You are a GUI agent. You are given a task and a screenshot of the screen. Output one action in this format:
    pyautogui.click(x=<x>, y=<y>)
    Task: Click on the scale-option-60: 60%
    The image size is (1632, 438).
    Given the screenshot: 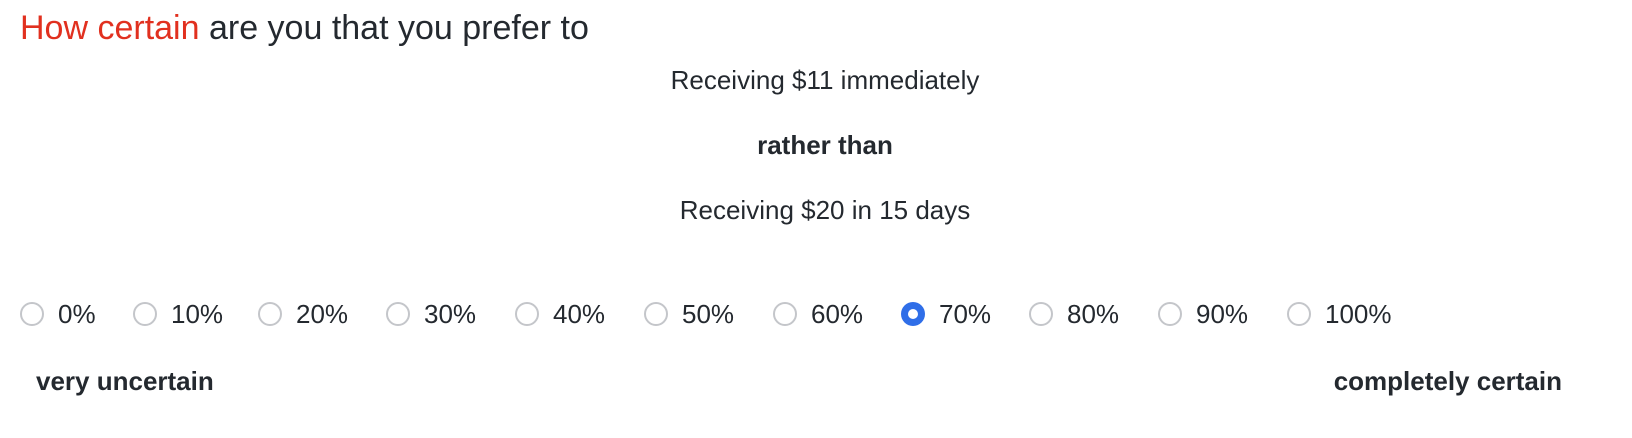 What is the action you would take?
    pyautogui.click(x=818, y=314)
    